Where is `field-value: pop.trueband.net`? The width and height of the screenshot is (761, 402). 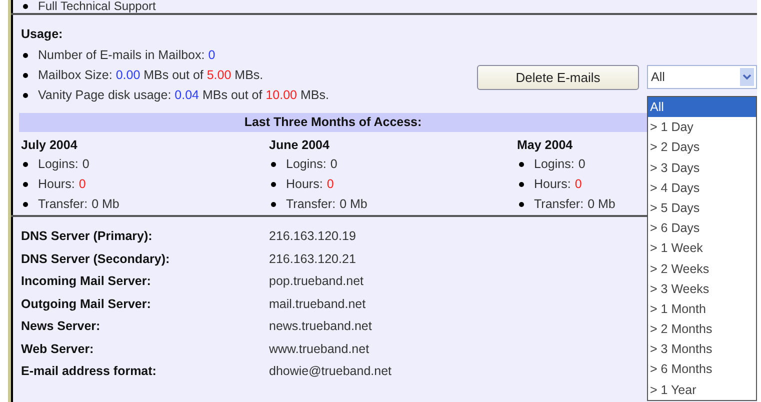 field-value: pop.trueband.net is located at coordinates (316, 281).